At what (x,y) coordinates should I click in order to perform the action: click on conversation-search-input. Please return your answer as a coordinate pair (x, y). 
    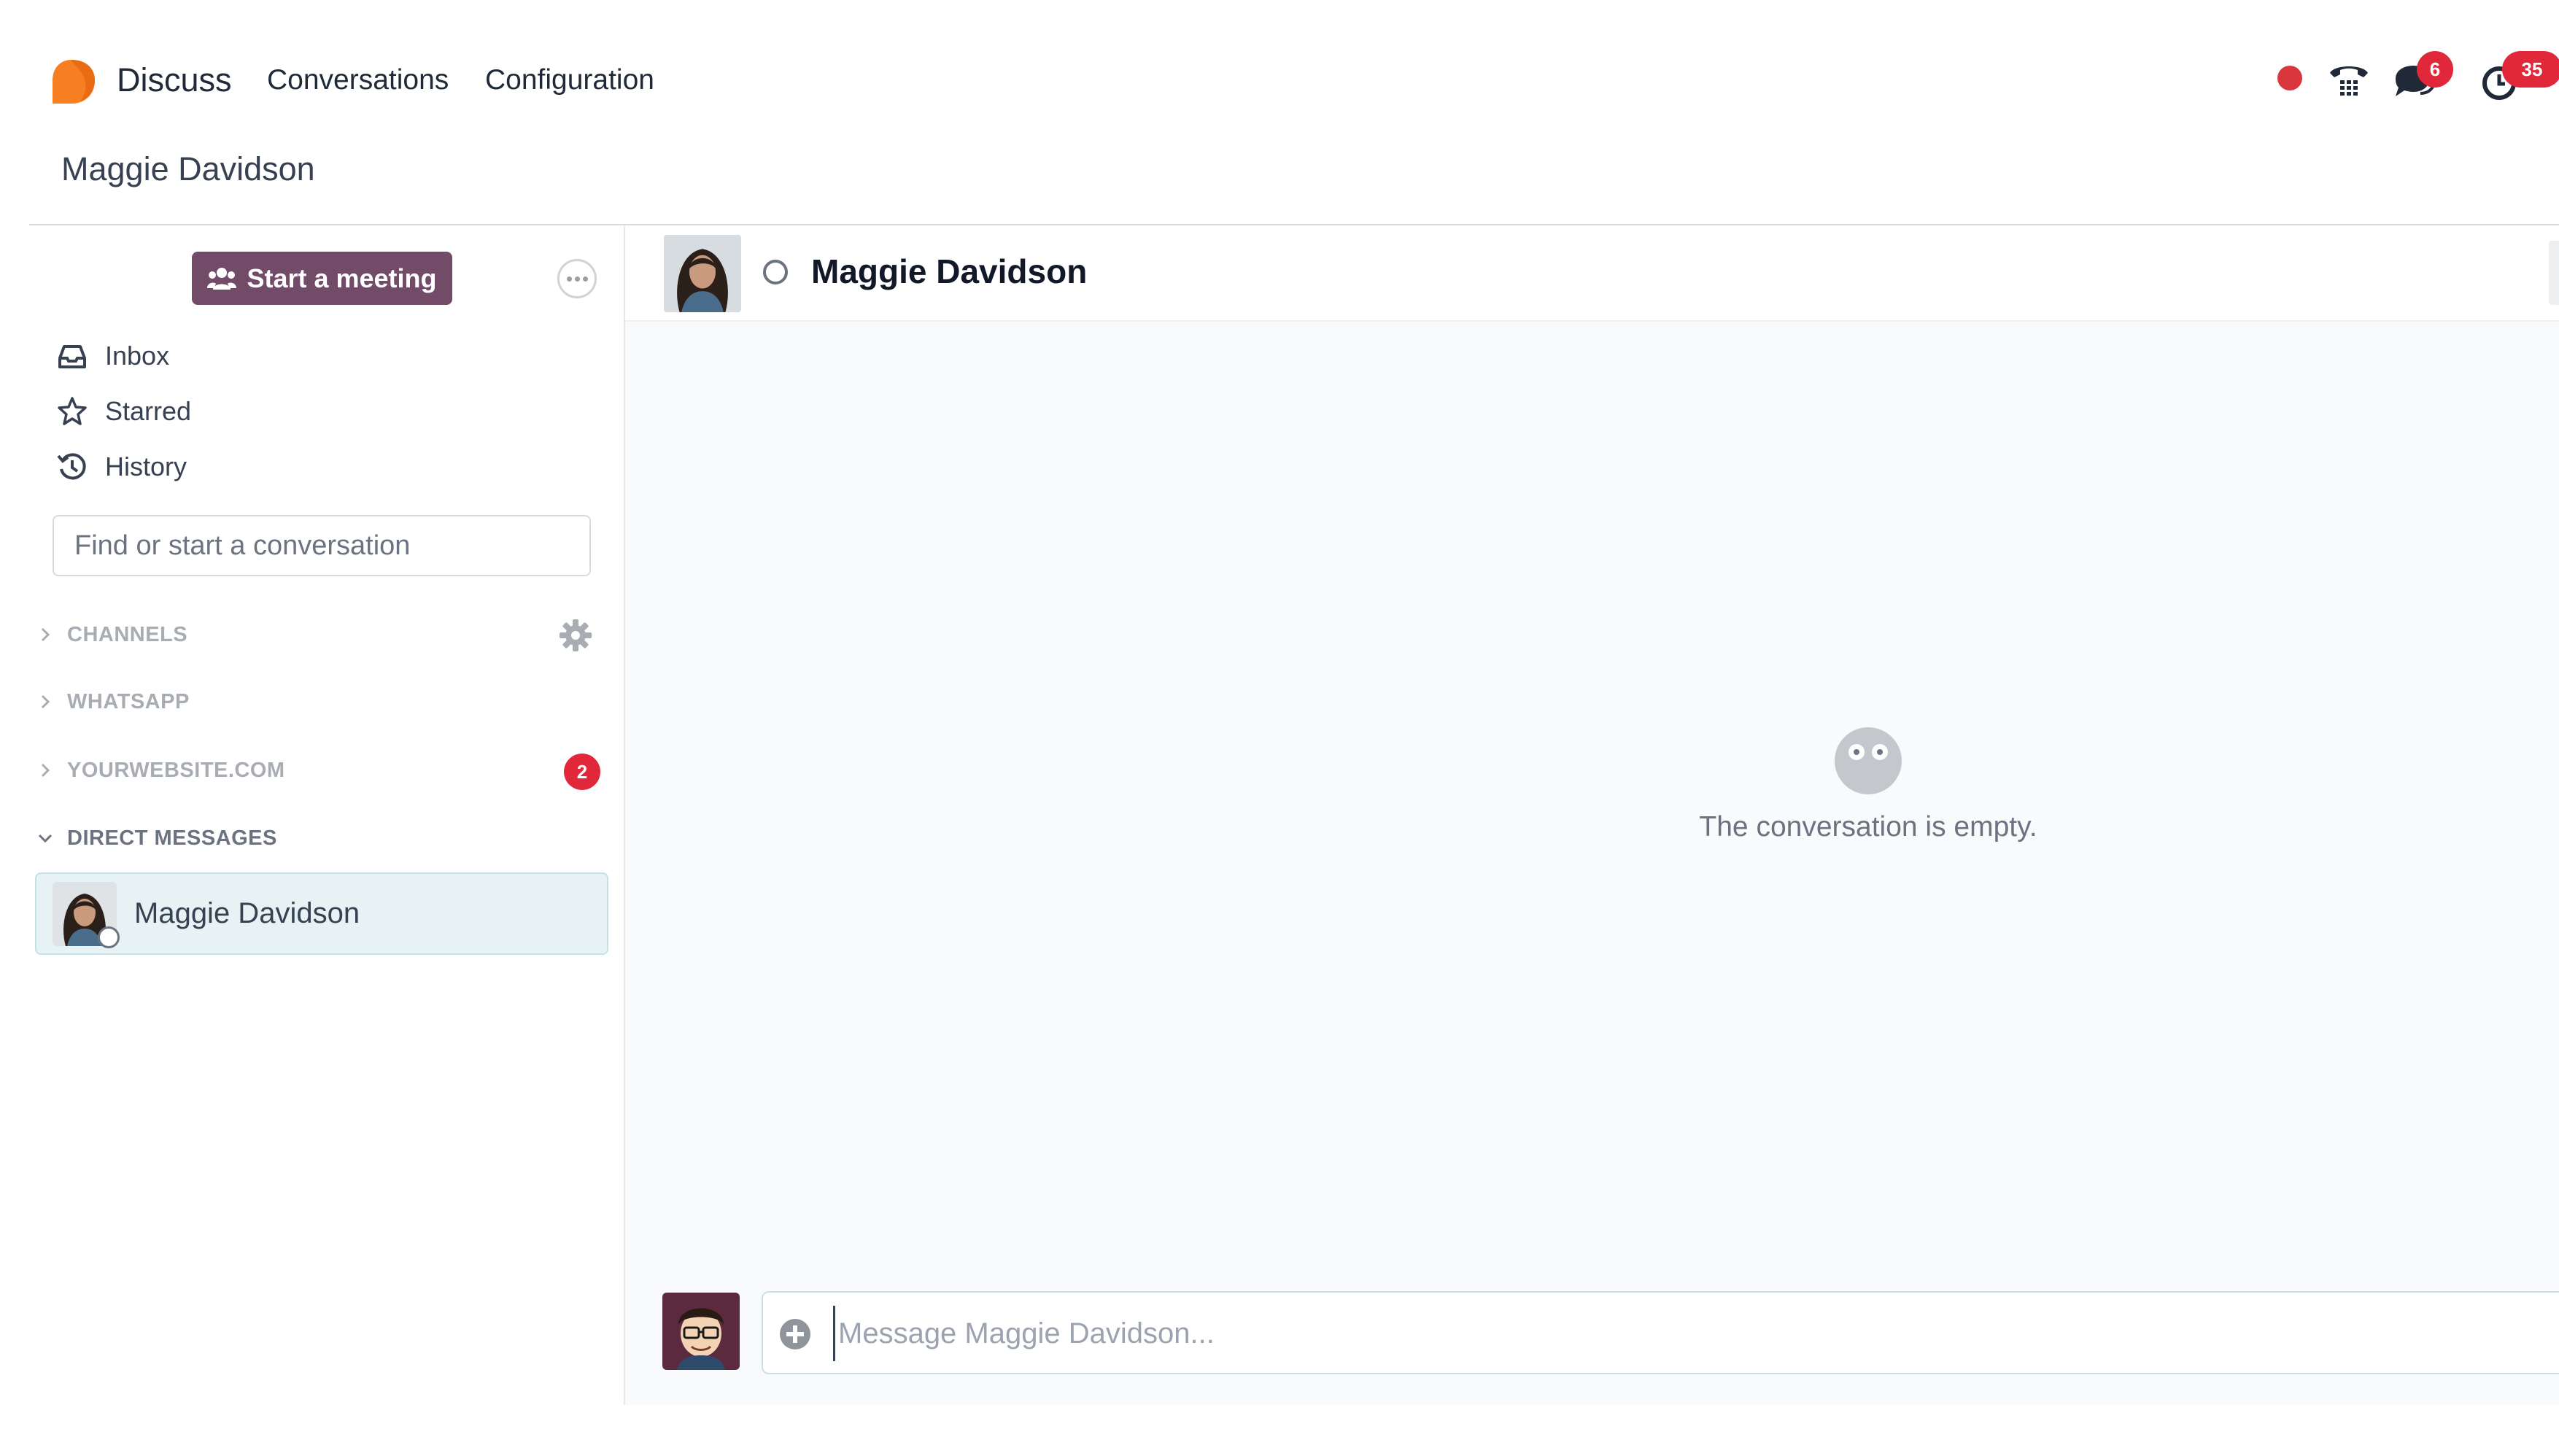
    Looking at the image, I should click on (322, 545).